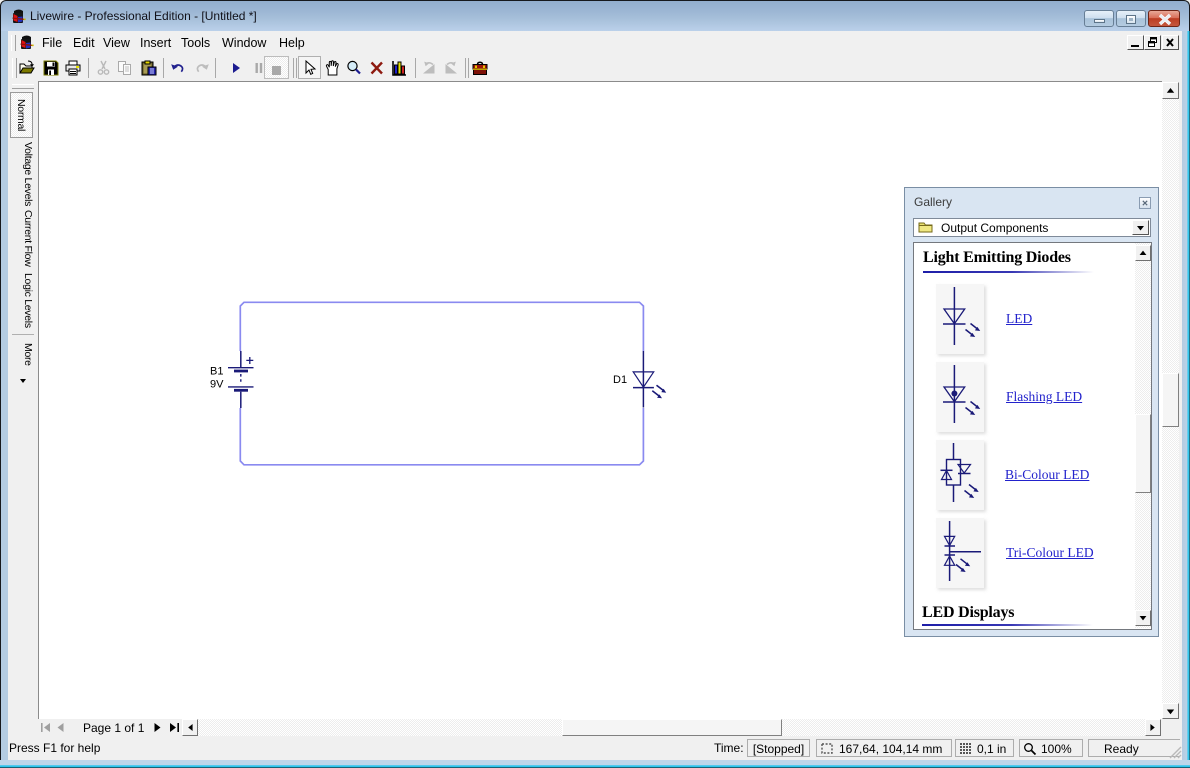 The height and width of the screenshot is (768, 1190). Describe the element at coordinates (217, 385) in the screenshot. I see `svg-text: 9V` at that location.